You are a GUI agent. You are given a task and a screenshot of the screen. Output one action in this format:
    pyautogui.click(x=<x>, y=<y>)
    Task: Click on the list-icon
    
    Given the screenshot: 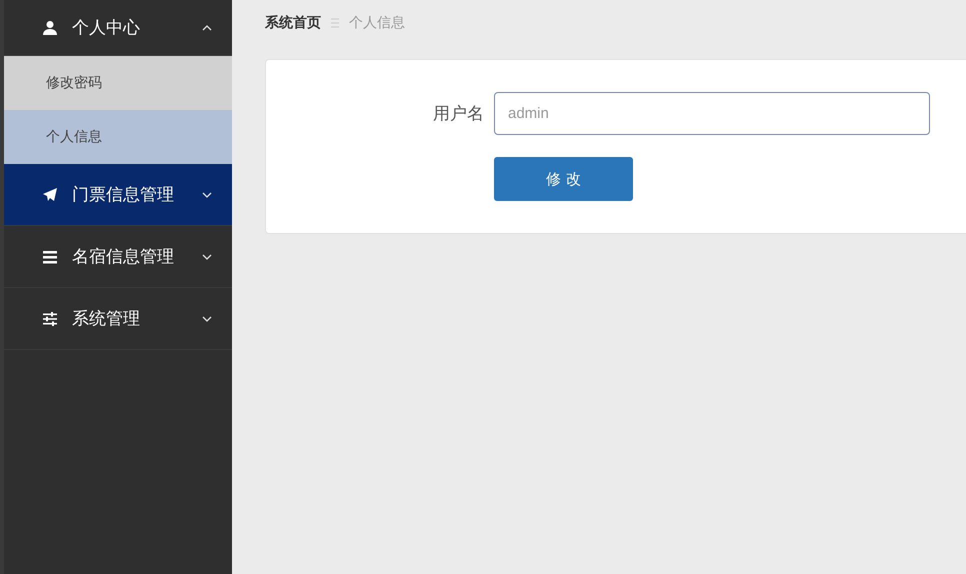 What is the action you would take?
    pyautogui.click(x=50, y=256)
    